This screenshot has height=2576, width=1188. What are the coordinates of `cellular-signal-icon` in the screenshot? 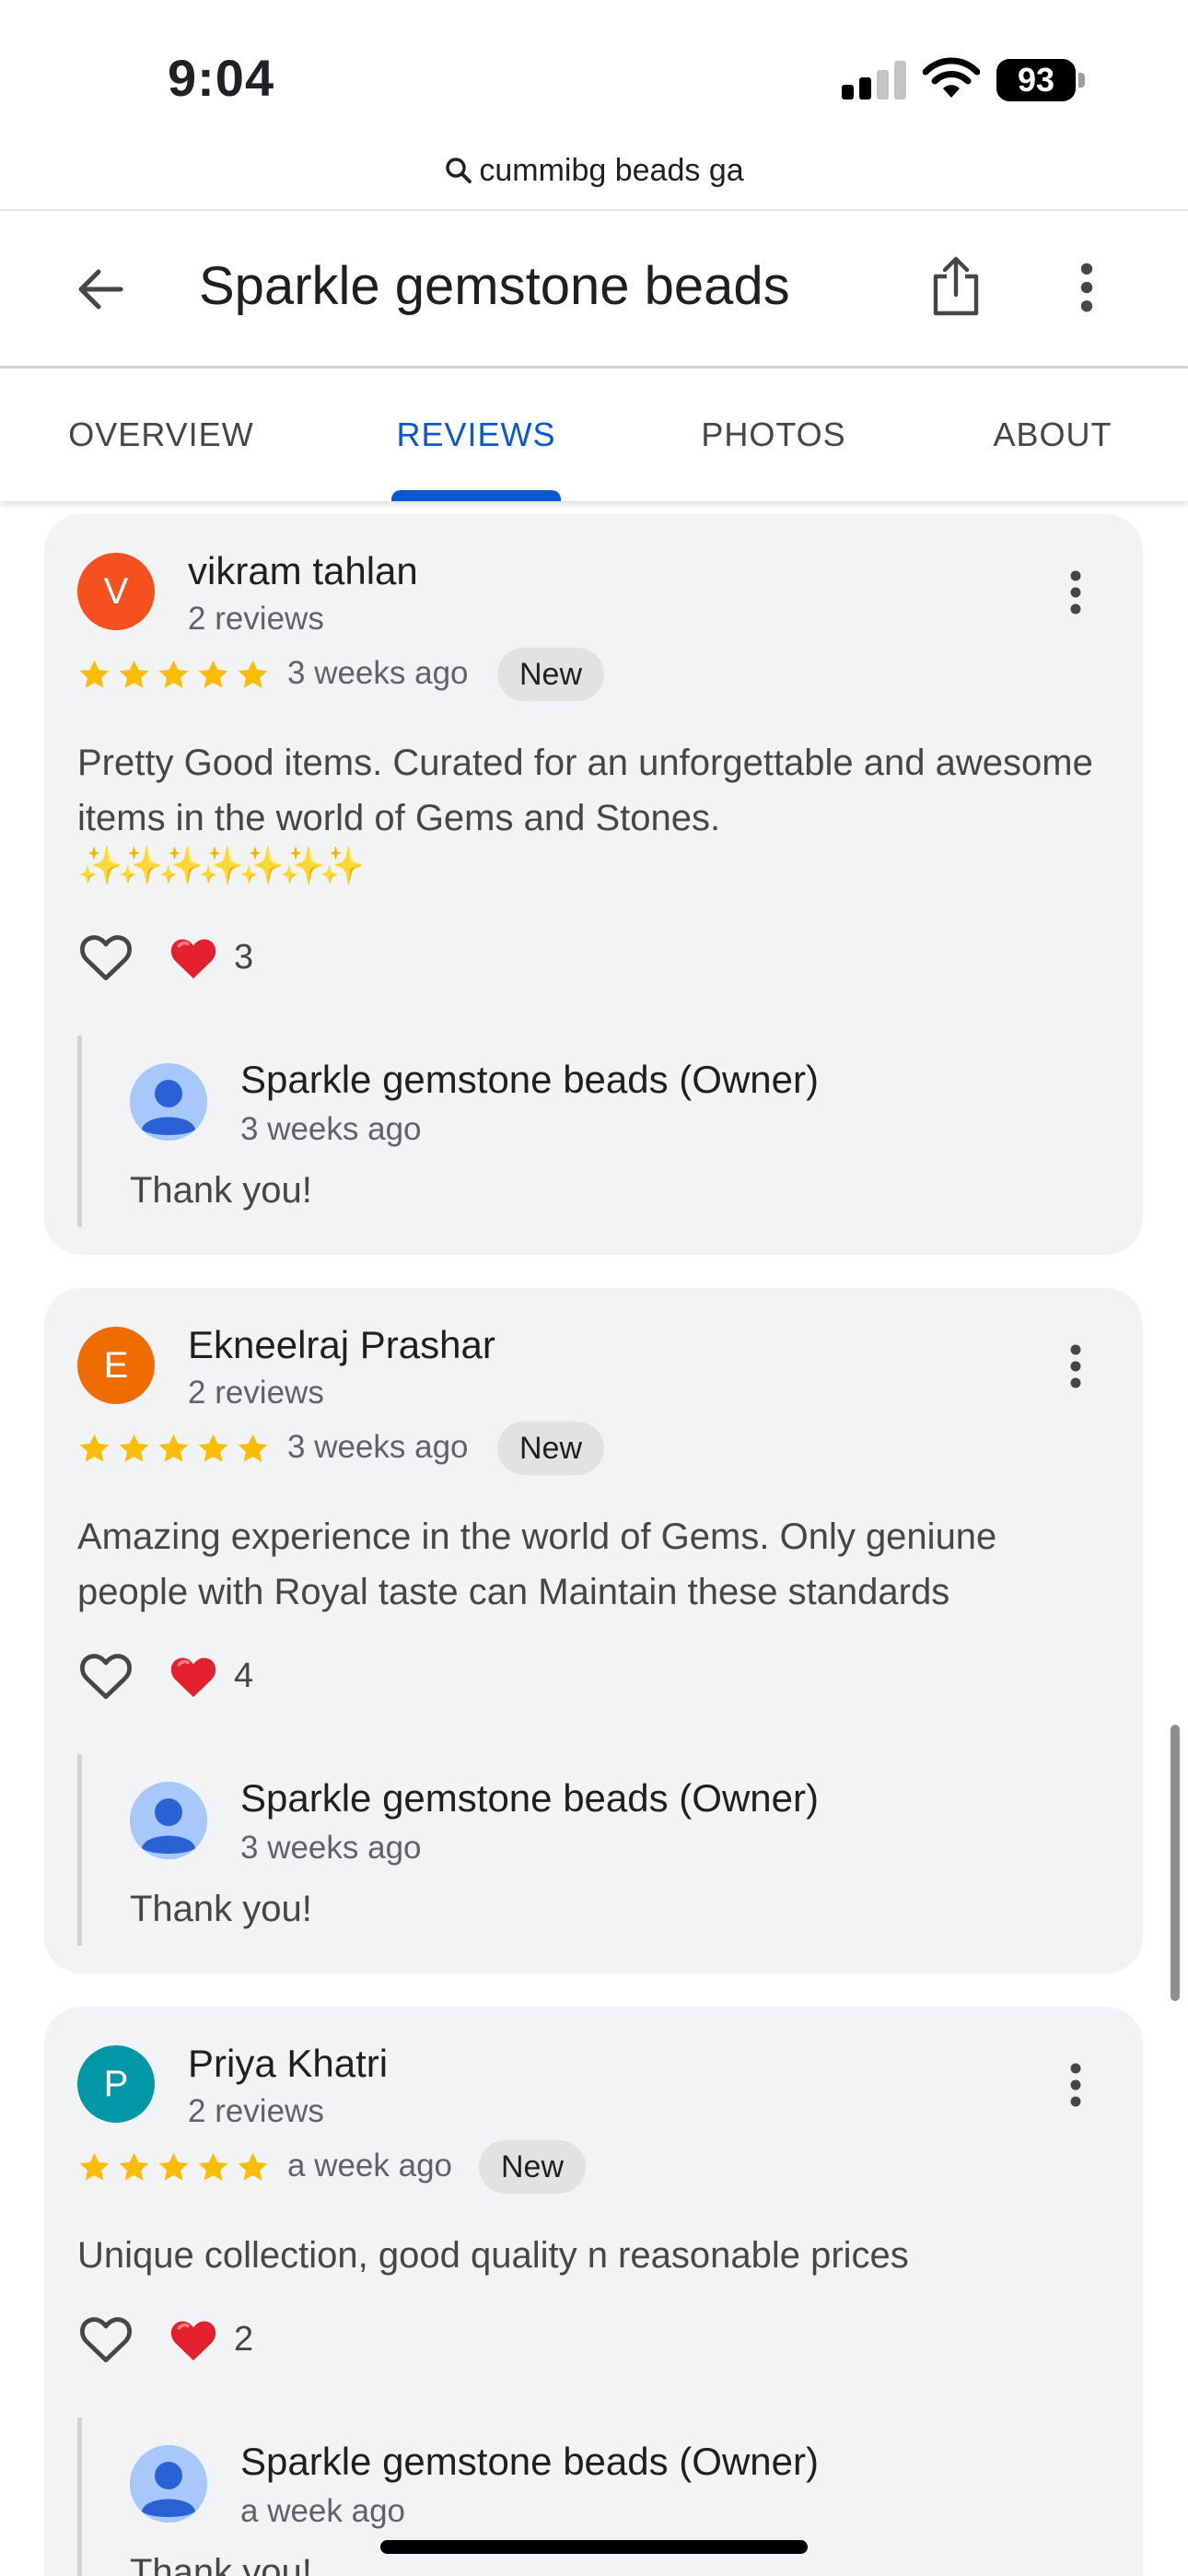 It's located at (875, 80).